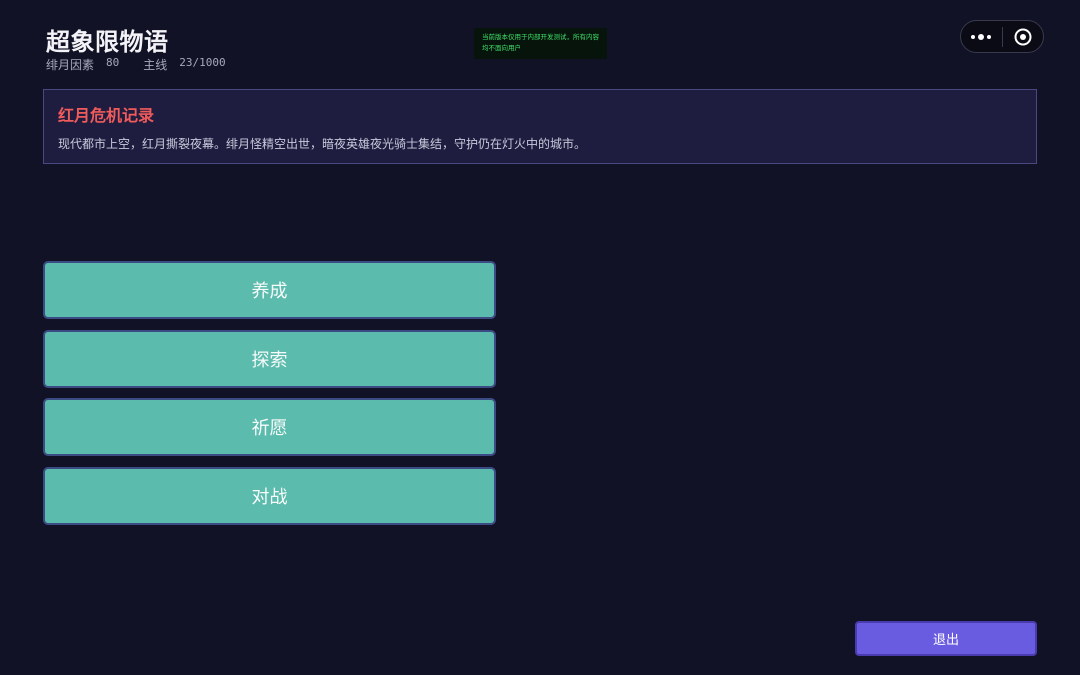  Describe the element at coordinates (269, 358) in the screenshot. I see `explore-button: 探索` at that location.